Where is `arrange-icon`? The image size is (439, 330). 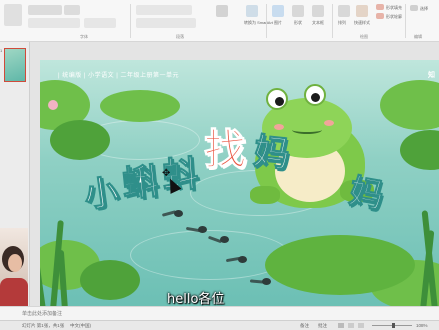 arrange-icon is located at coordinates (344, 11).